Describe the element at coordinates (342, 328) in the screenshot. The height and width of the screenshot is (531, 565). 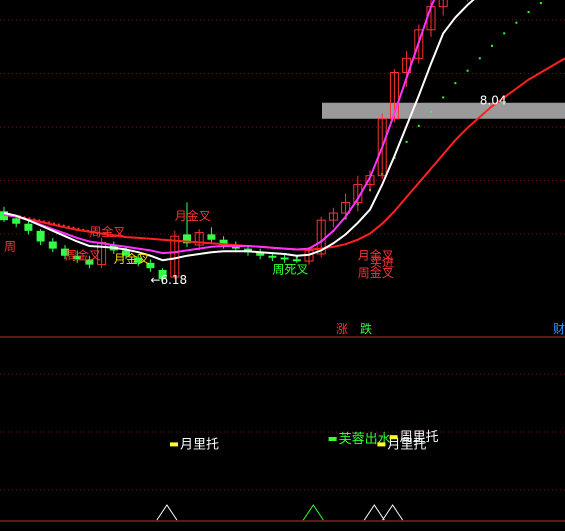
I see `indicator-tag: 涨` at that location.